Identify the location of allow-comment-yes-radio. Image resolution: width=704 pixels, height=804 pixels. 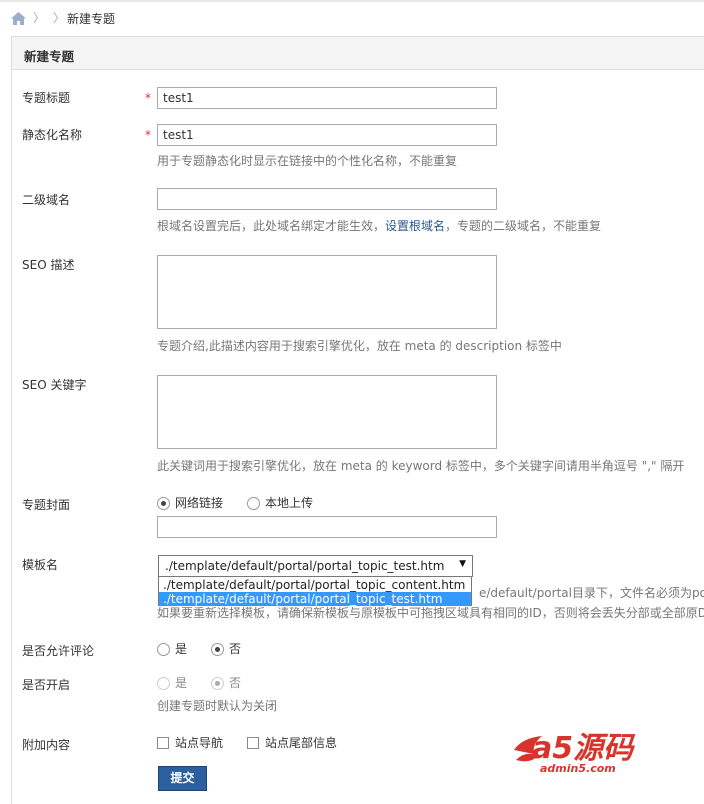
(163, 649).